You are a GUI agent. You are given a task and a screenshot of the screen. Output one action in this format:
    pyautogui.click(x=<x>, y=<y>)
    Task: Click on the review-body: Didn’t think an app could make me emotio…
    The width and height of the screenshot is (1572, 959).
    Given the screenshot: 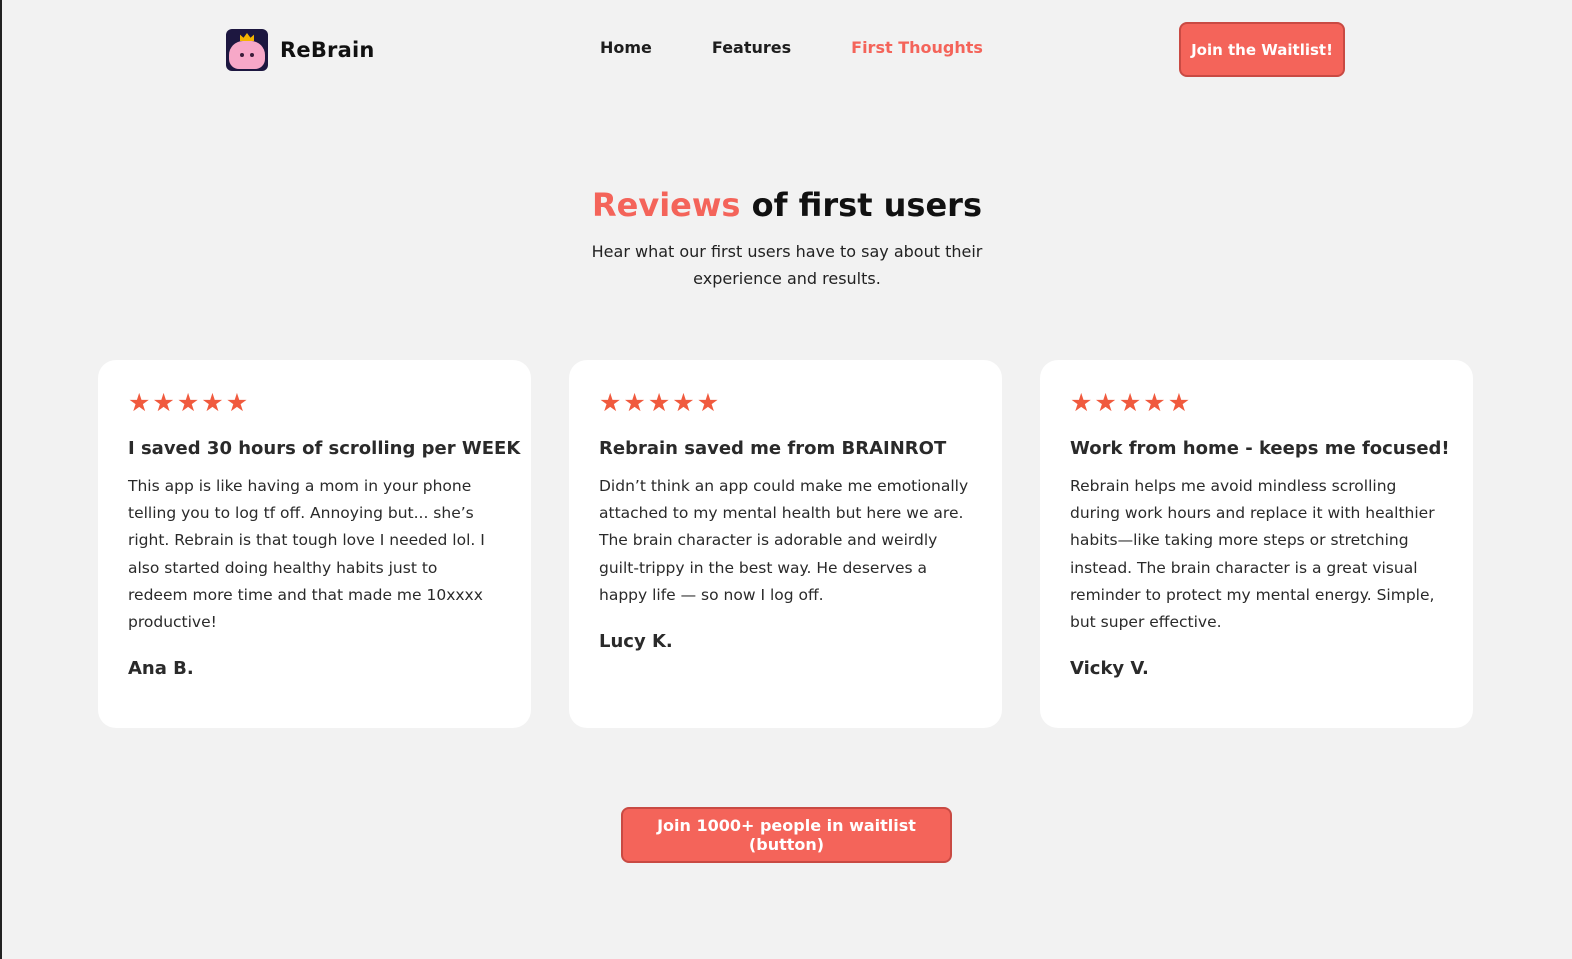 What is the action you would take?
    pyautogui.click(x=784, y=540)
    